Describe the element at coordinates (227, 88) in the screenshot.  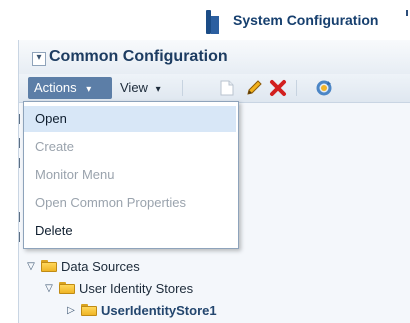
I see `new-document-icon` at that location.